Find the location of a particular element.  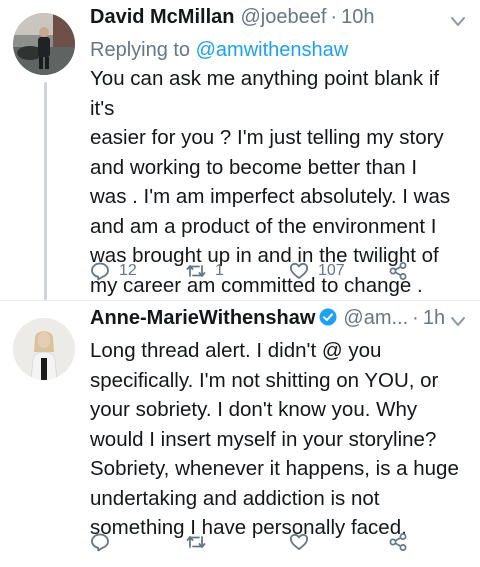

user-handle: @joebeef is located at coordinates (283, 17).